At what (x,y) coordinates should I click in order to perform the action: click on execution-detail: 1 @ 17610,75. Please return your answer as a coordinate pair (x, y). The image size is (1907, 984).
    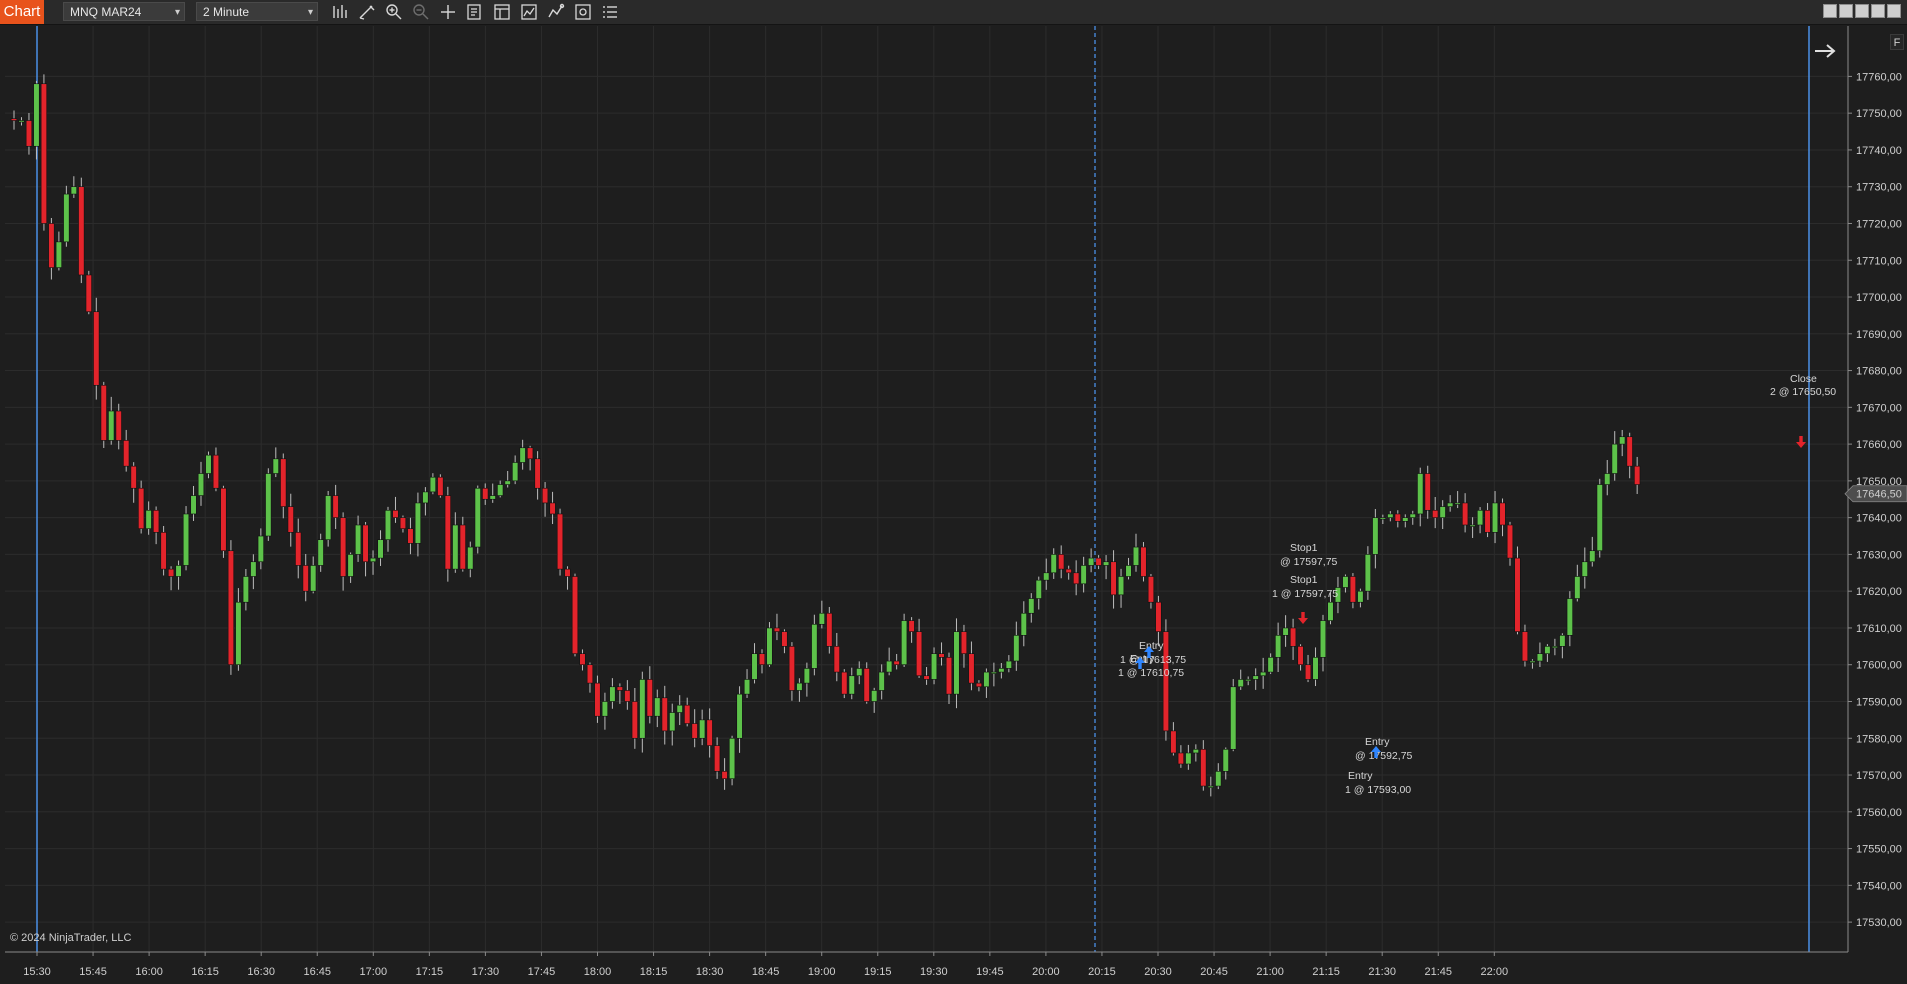
    Looking at the image, I should click on (1151, 673).